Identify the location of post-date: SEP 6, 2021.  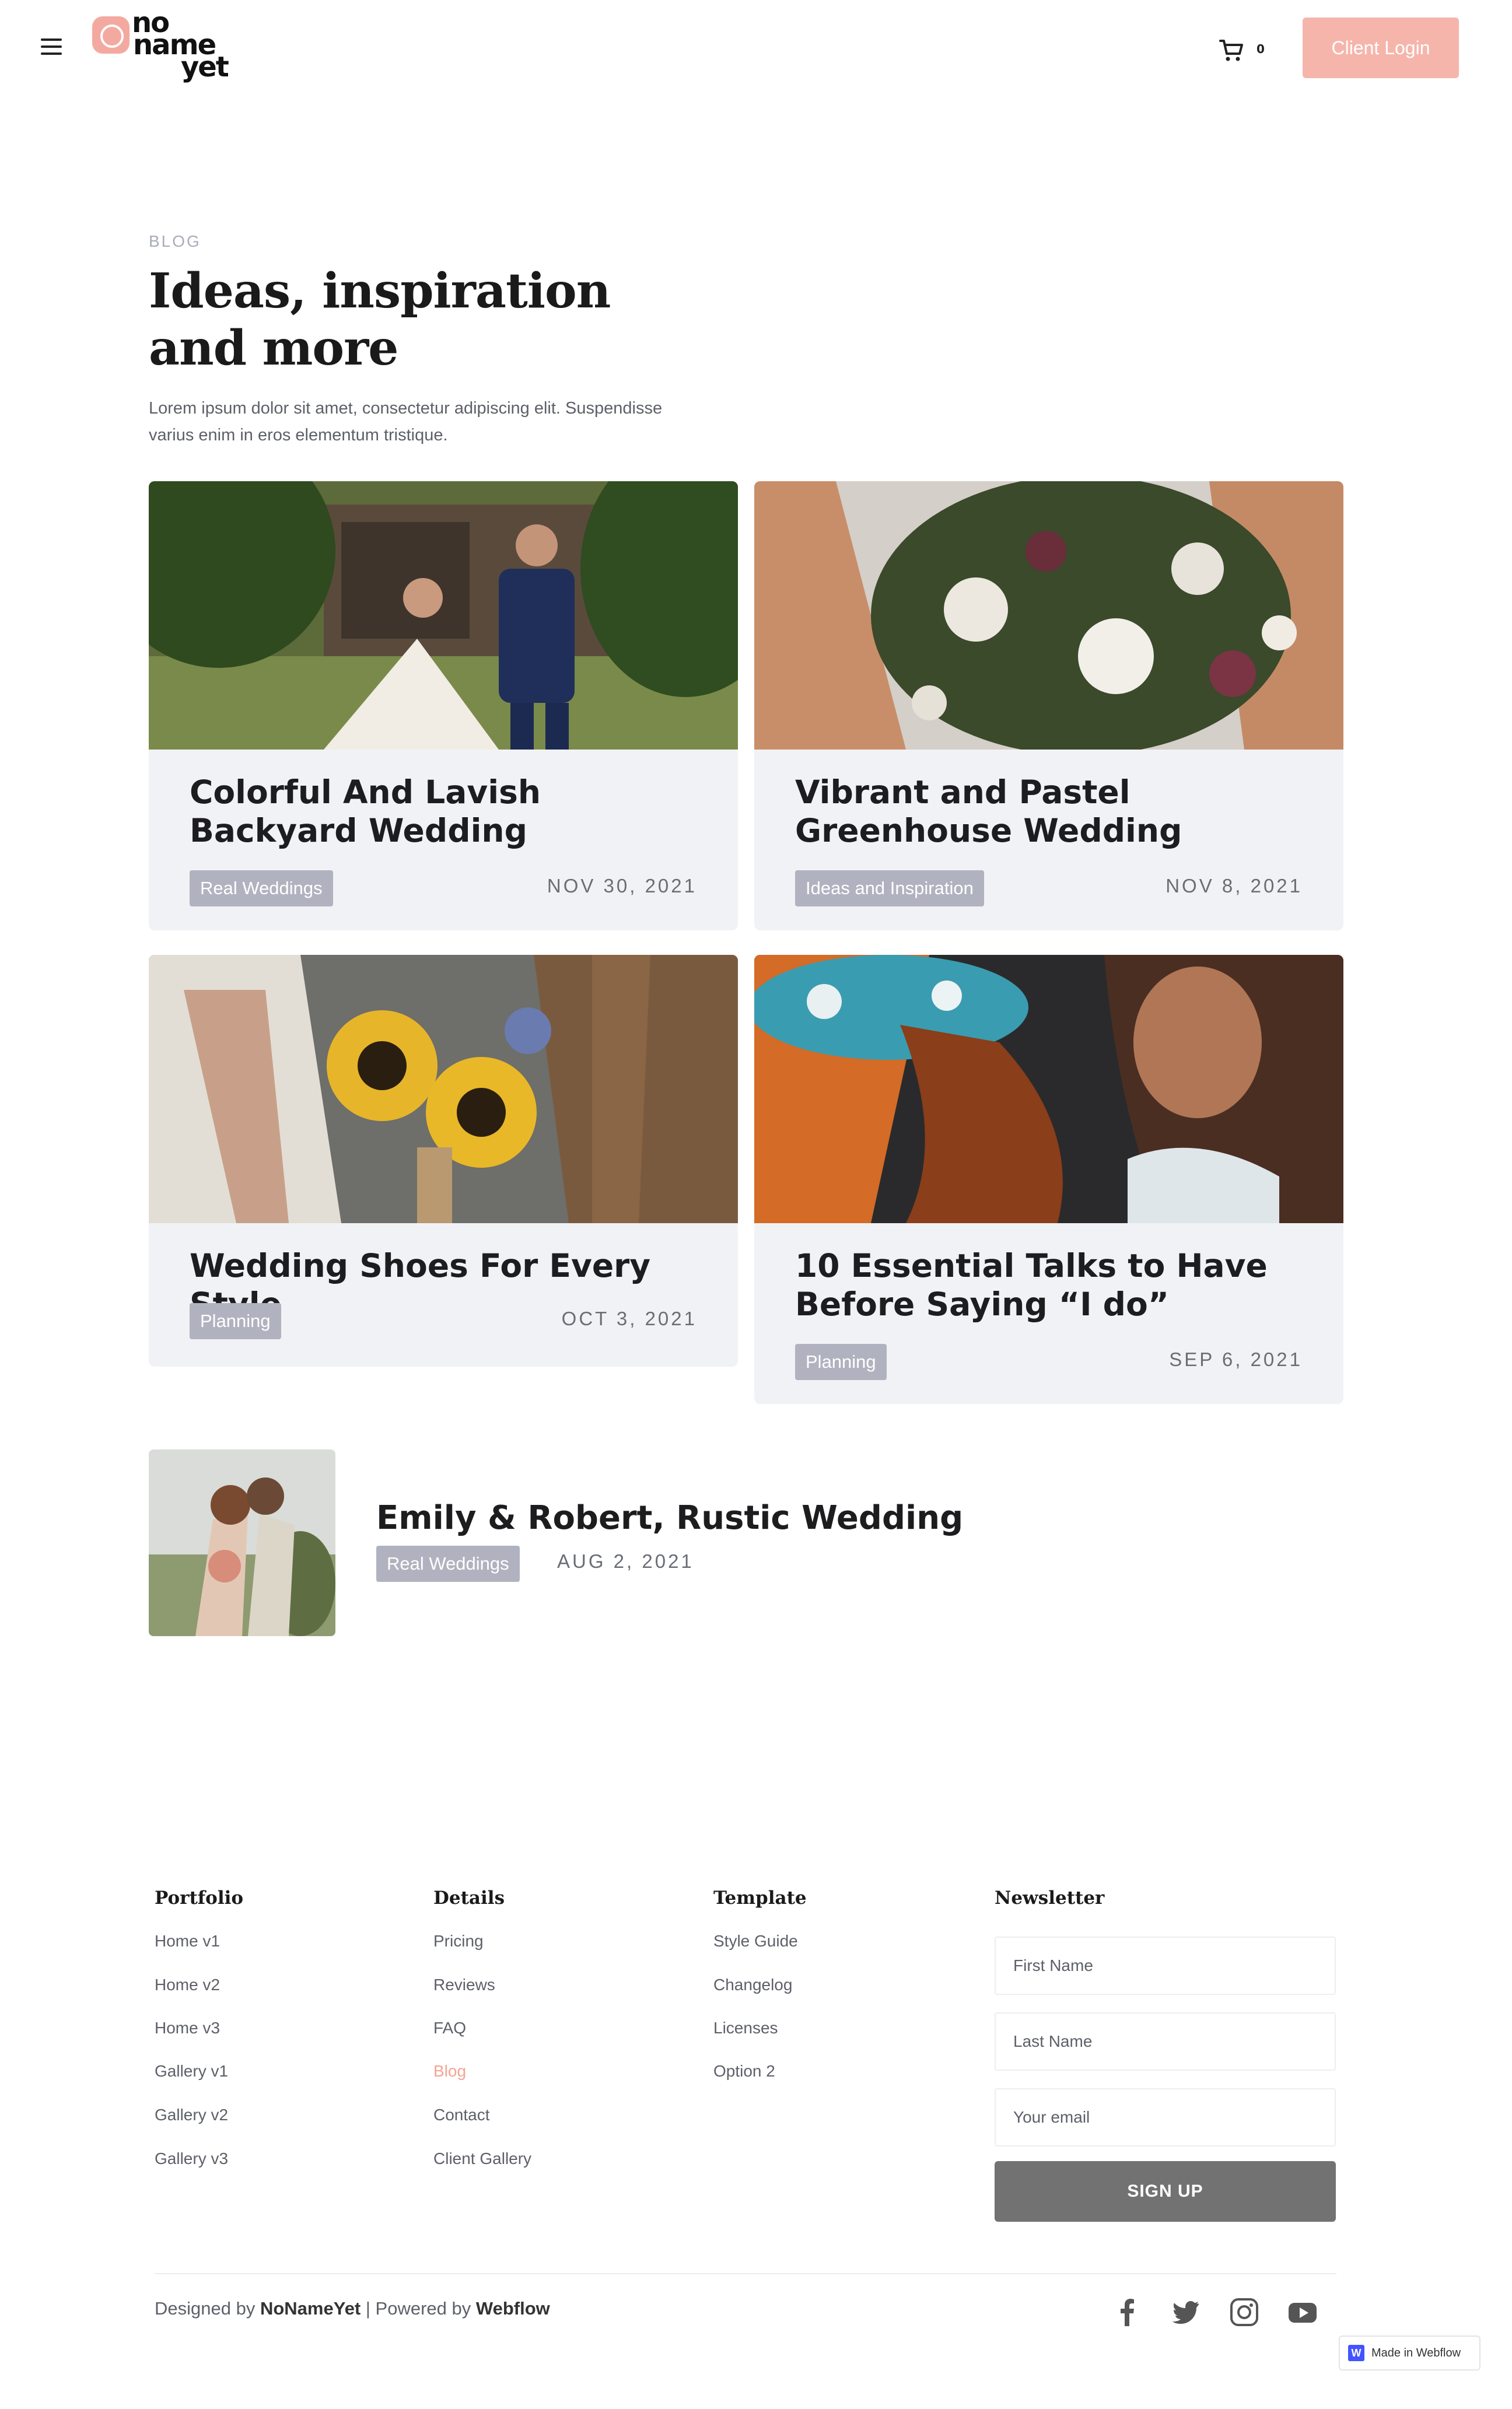
(1236, 1359).